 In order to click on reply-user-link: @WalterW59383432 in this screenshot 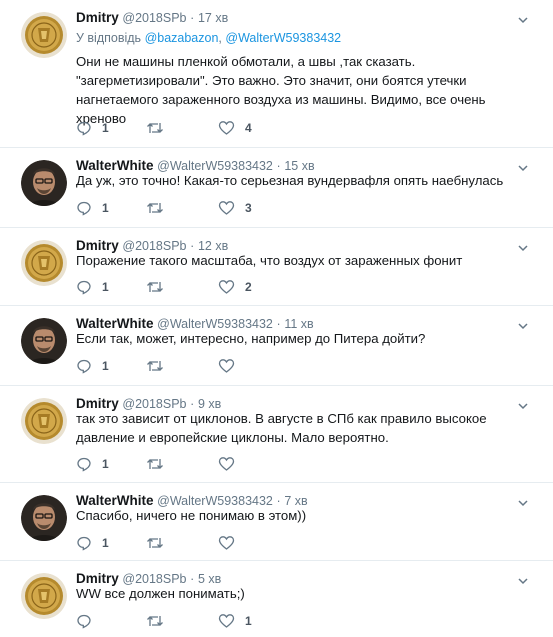, I will do `click(283, 38)`.